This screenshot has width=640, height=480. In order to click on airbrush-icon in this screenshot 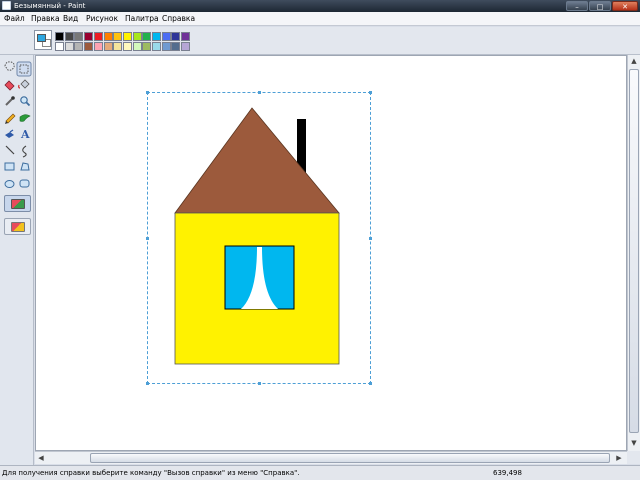, I will do `click(9, 133)`.